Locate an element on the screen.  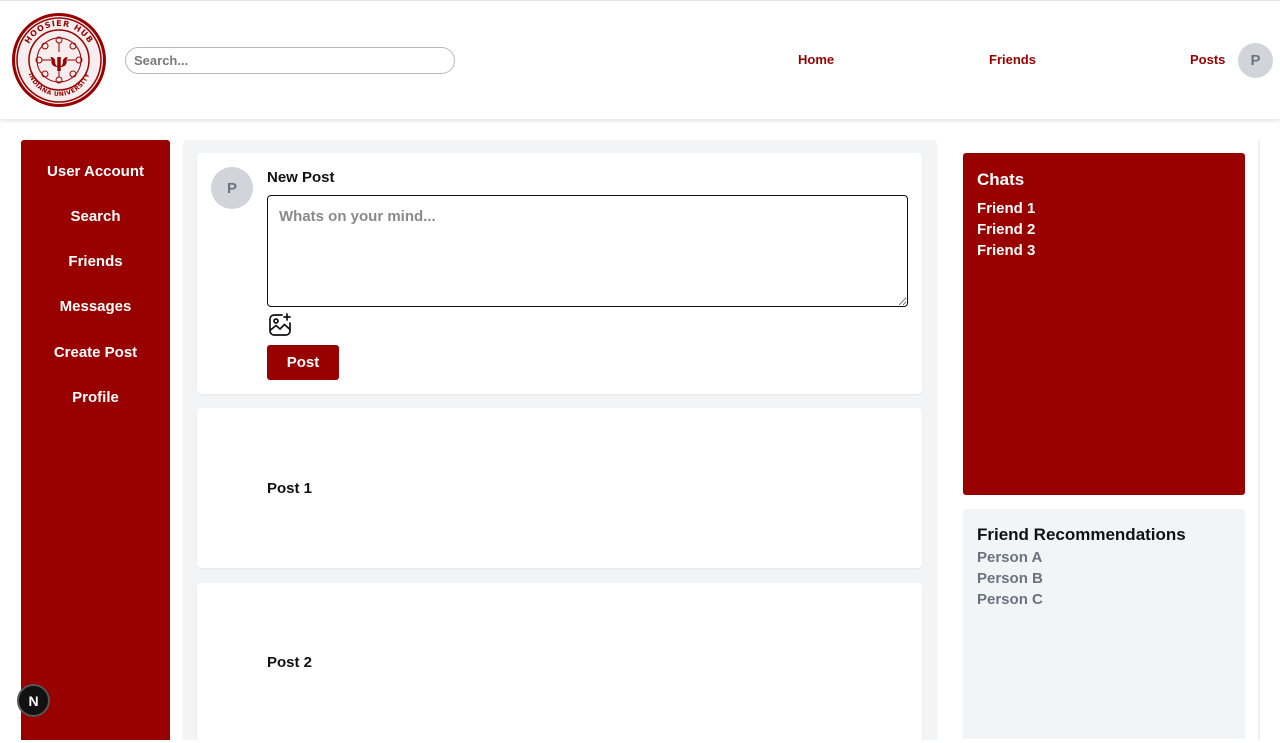
search-input is located at coordinates (290, 60).